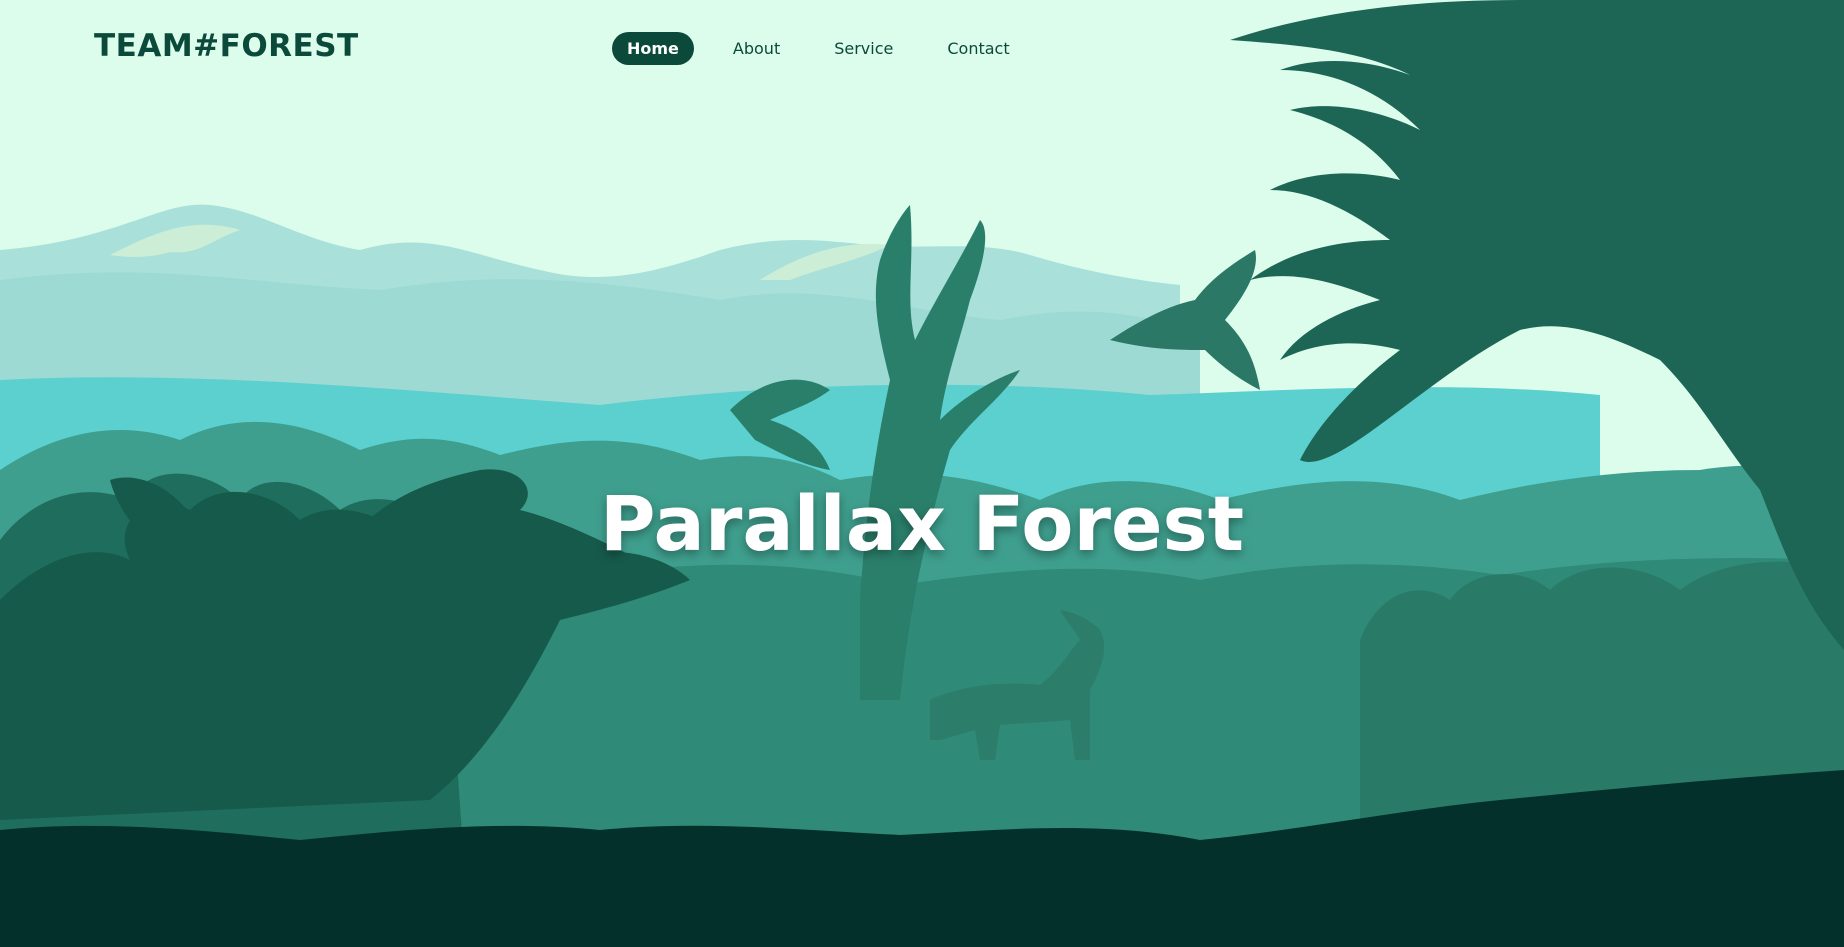  What do you see at coordinates (756, 48) in the screenshot?
I see `nav-item-about: About` at bounding box center [756, 48].